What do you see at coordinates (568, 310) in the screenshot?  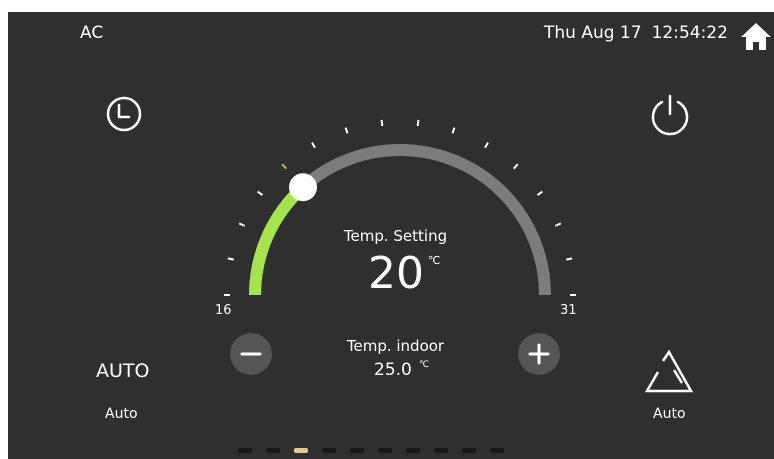 I see `scale-max-label: 31` at bounding box center [568, 310].